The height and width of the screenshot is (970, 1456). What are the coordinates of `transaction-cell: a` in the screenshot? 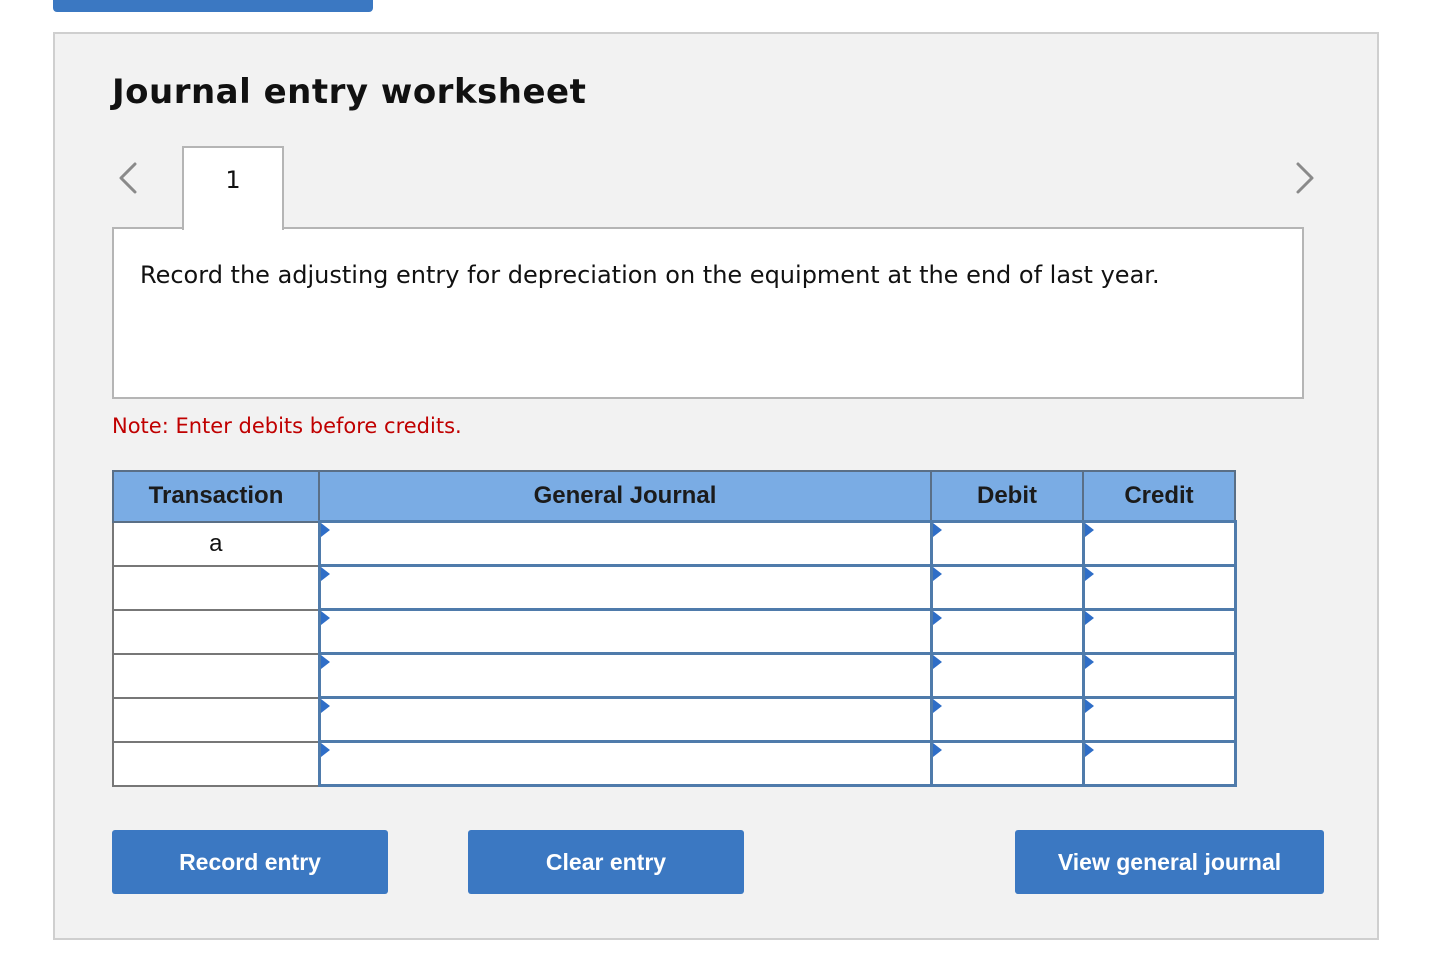 It's located at (216, 543).